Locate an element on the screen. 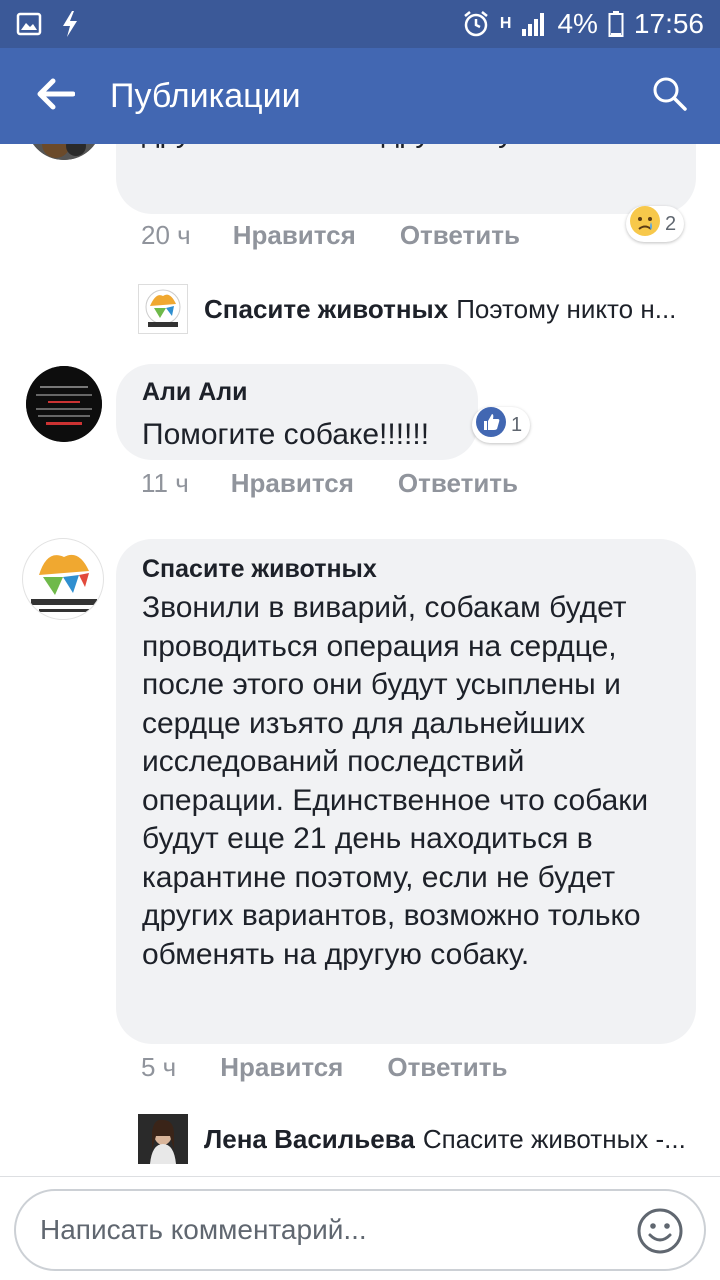 The image size is (720, 1280). battery-icon is located at coordinates (616, 24).